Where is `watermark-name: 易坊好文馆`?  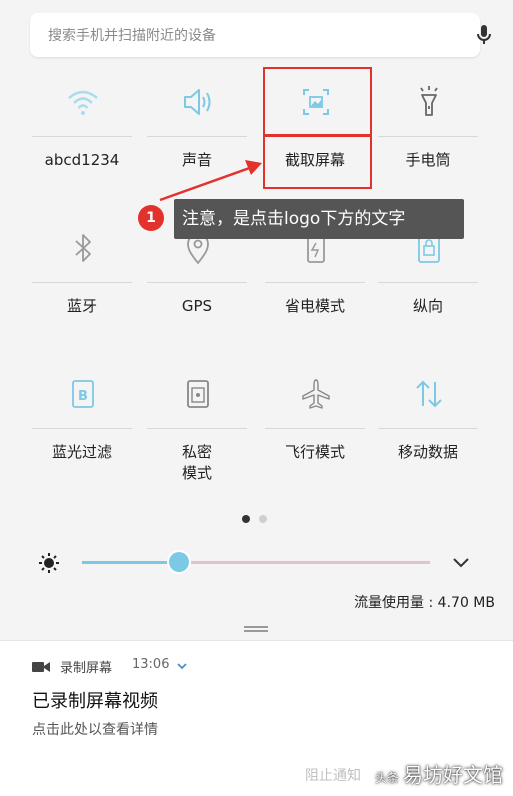
watermark-name: 易坊好文馆 is located at coordinates (453, 775).